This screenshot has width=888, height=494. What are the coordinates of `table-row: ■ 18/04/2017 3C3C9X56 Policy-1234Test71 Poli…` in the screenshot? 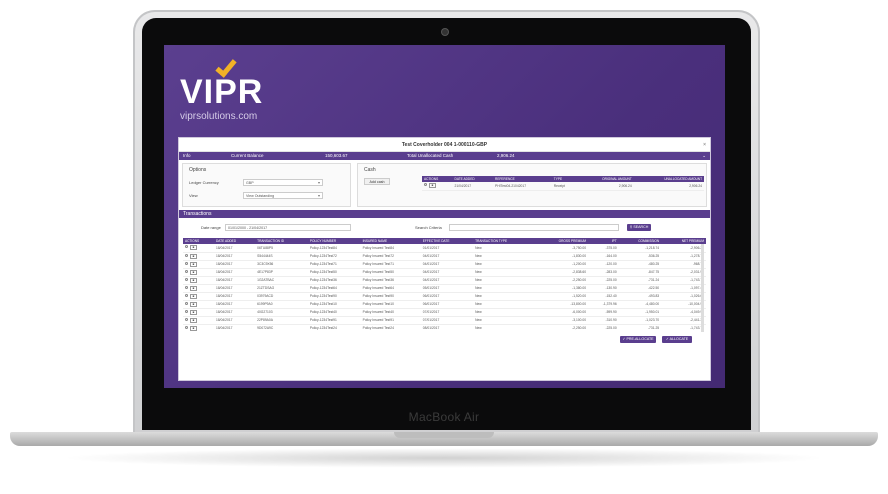 It's located at (444, 264).